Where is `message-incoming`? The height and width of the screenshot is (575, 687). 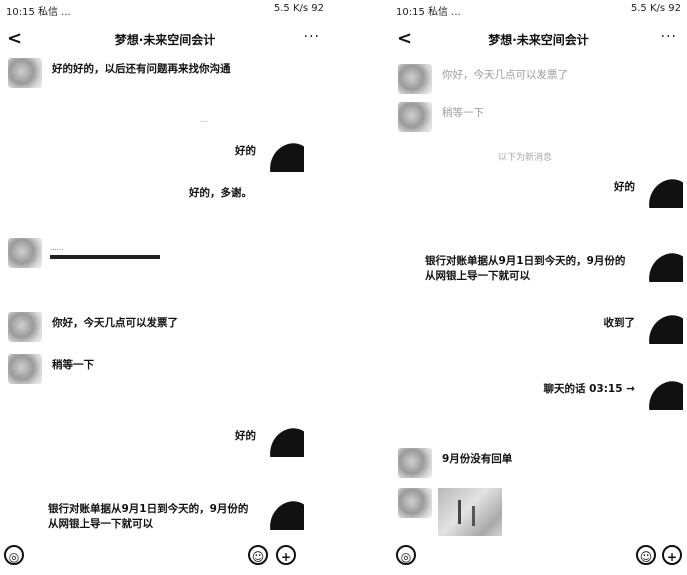 message-incoming is located at coordinates (450, 512).